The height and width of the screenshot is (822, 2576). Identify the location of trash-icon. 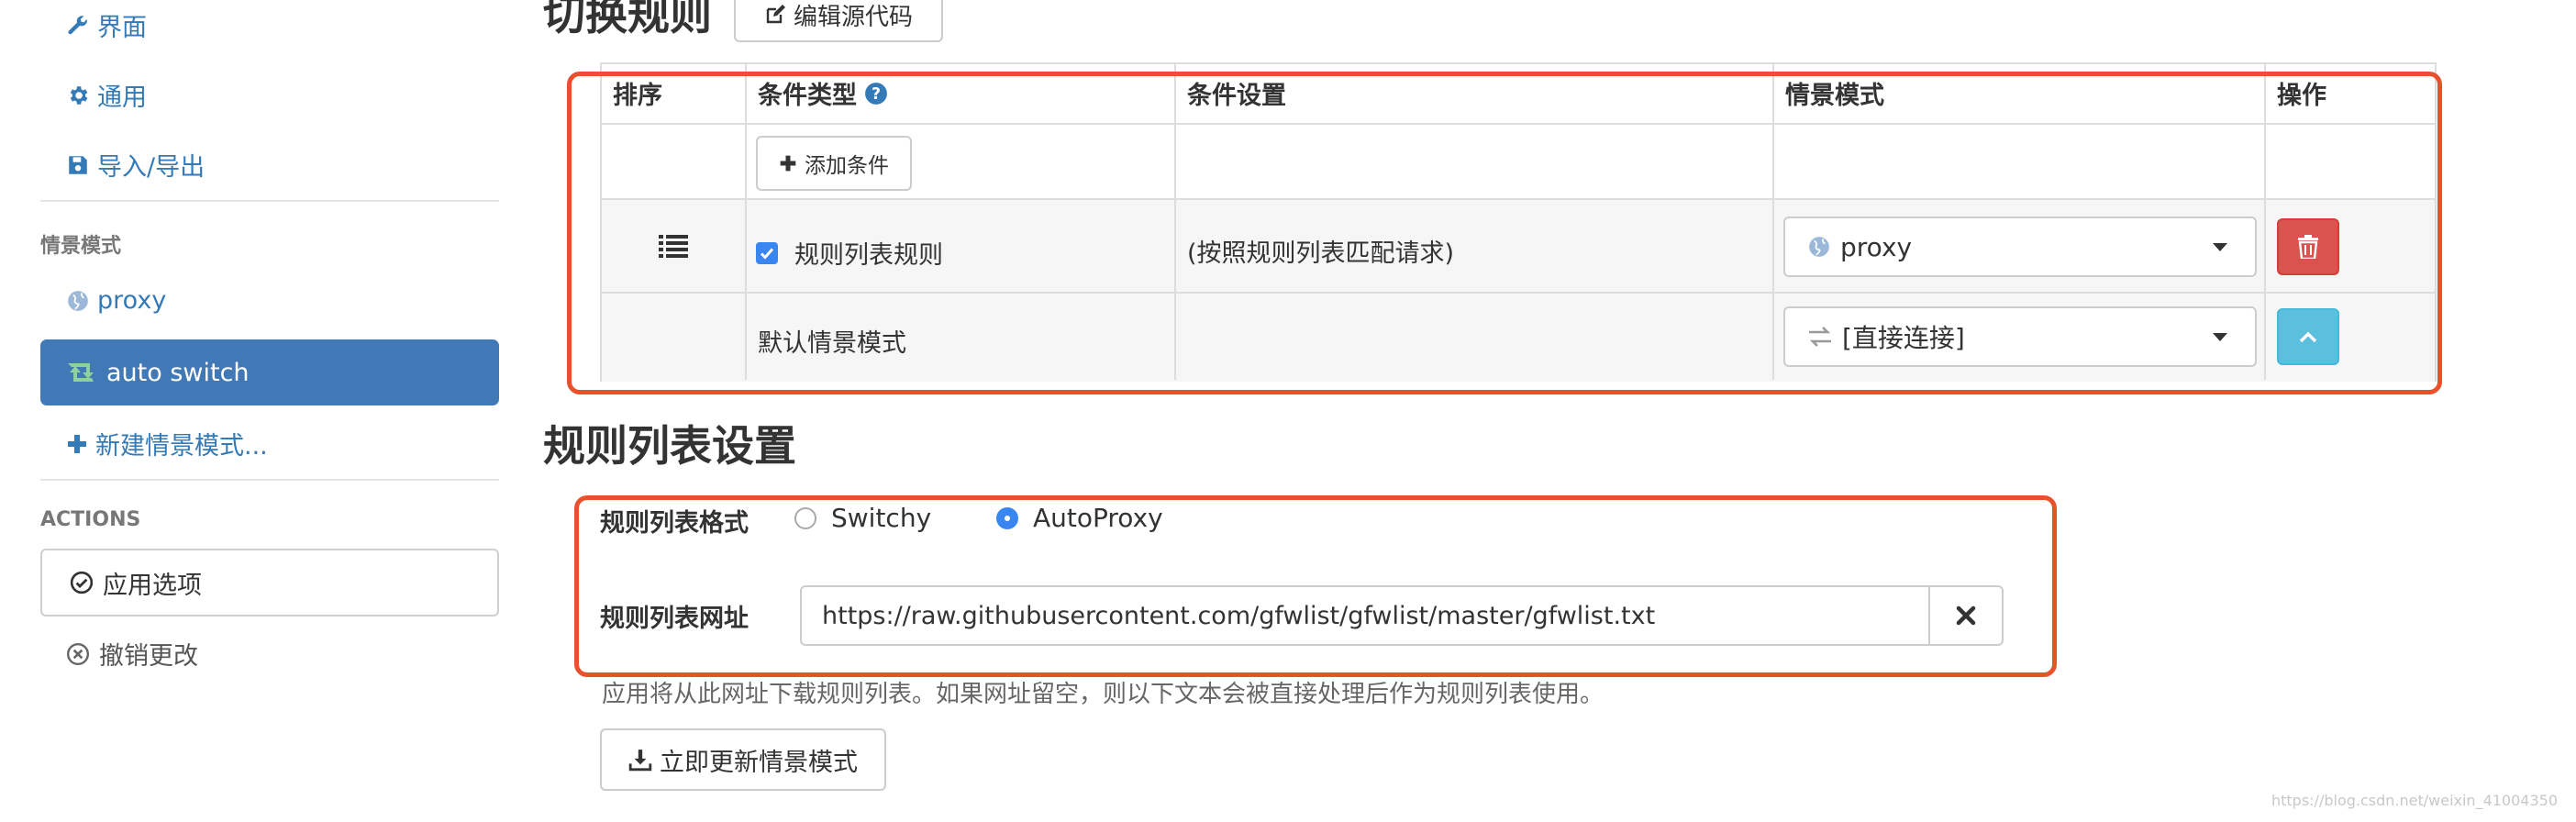
(2308, 247).